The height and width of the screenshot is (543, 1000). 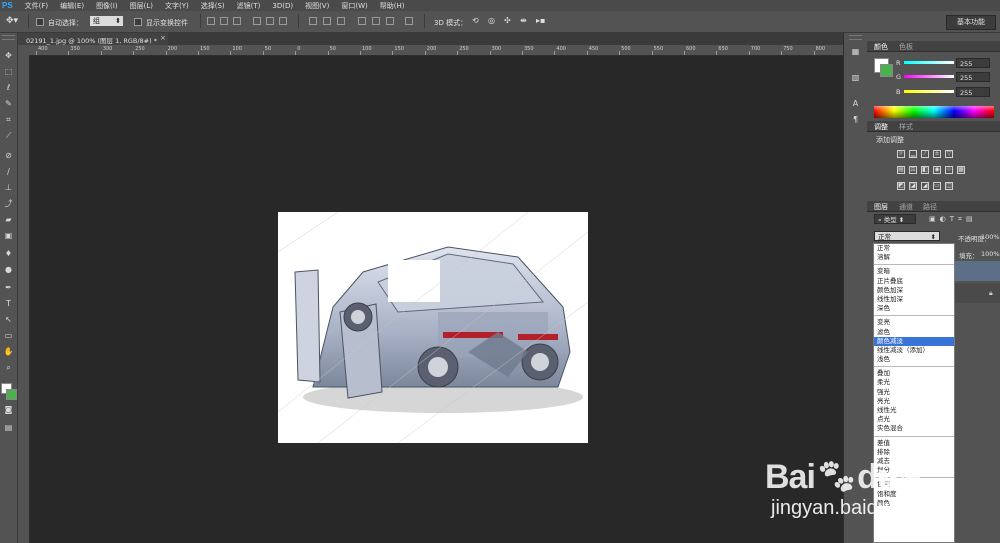 What do you see at coordinates (8, 104) in the screenshot?
I see `quick-select-icon: ✎` at bounding box center [8, 104].